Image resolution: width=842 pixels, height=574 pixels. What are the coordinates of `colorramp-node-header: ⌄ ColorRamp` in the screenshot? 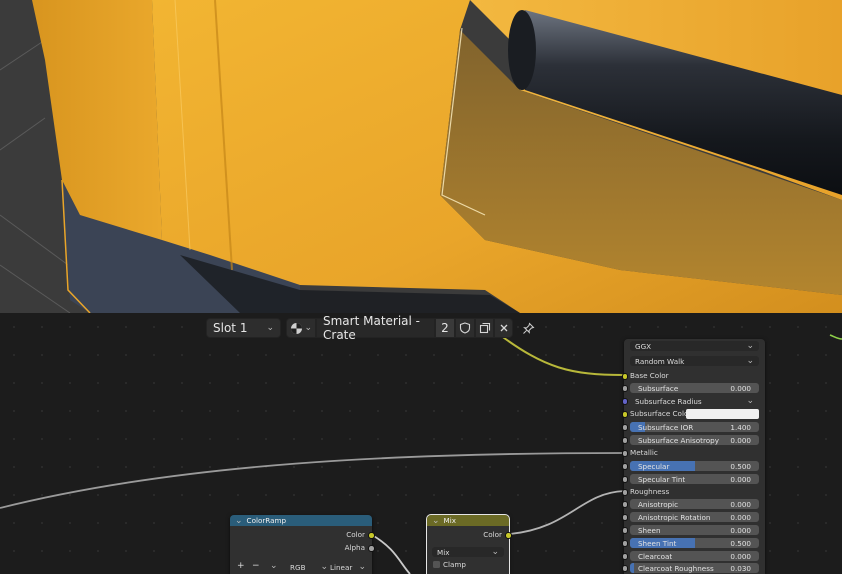 It's located at (301, 520).